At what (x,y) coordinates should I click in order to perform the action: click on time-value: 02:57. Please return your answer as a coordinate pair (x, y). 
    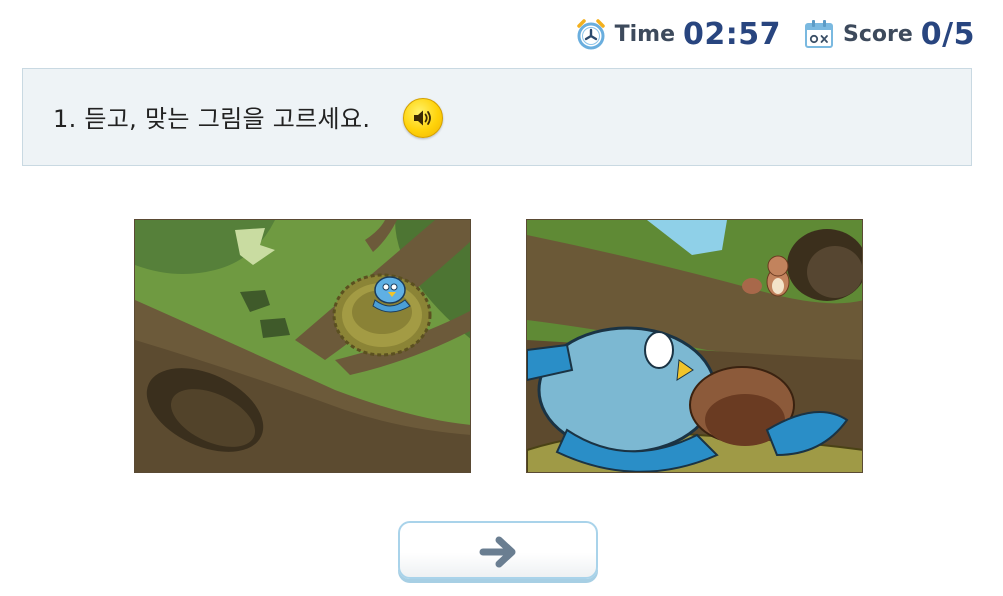
    Looking at the image, I should click on (732, 34).